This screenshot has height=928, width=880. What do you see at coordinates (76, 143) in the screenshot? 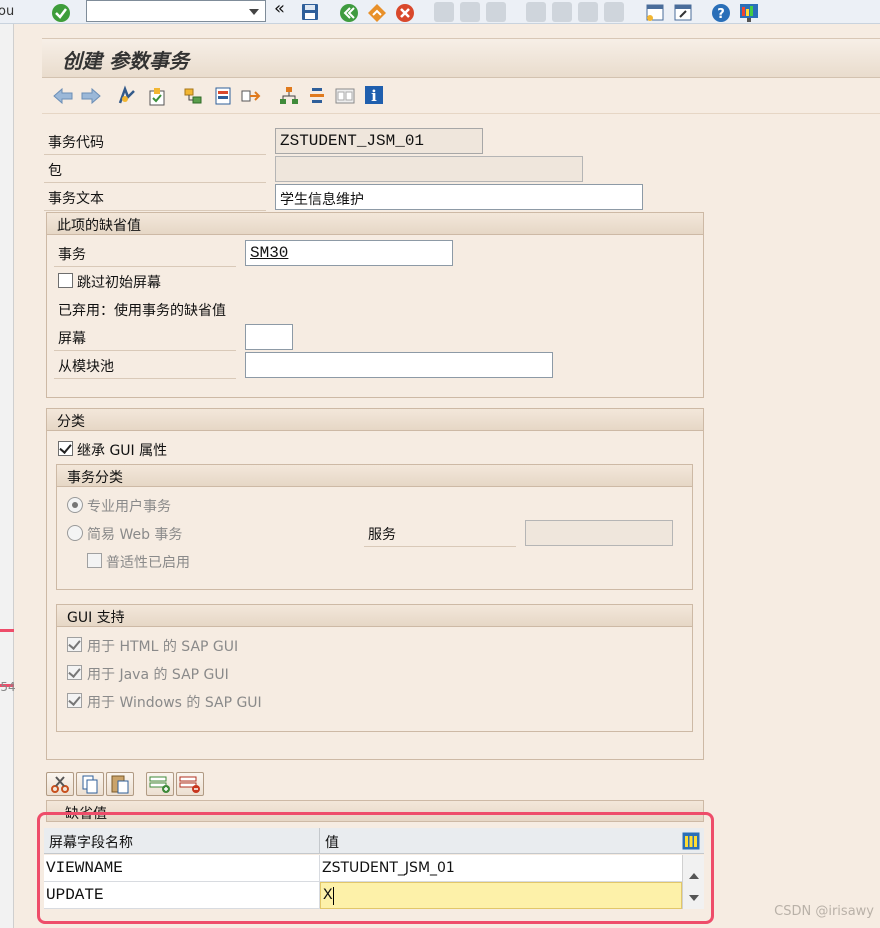
I see `tcode-label: 事务代码` at bounding box center [76, 143].